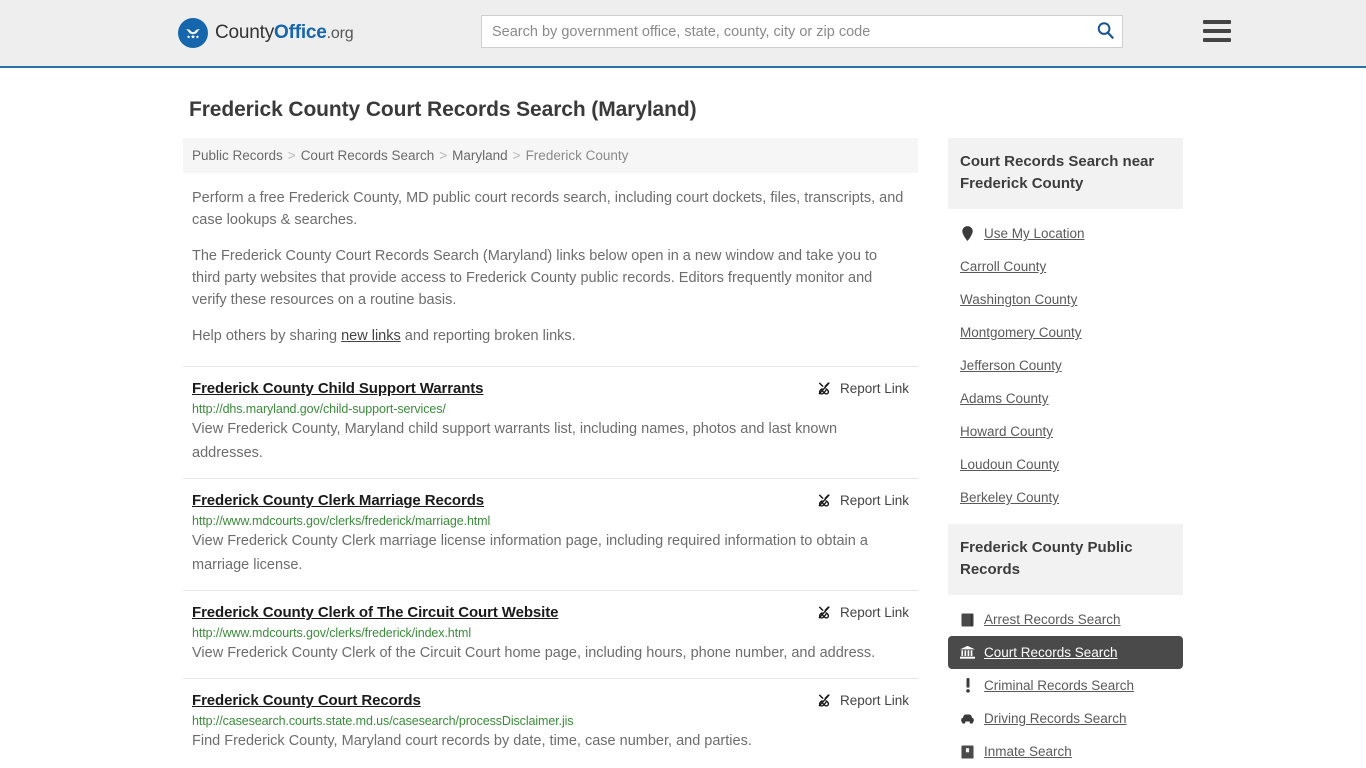 The height and width of the screenshot is (768, 1366). I want to click on nearby-item-adams-county: Adams County, so click(1065, 398).